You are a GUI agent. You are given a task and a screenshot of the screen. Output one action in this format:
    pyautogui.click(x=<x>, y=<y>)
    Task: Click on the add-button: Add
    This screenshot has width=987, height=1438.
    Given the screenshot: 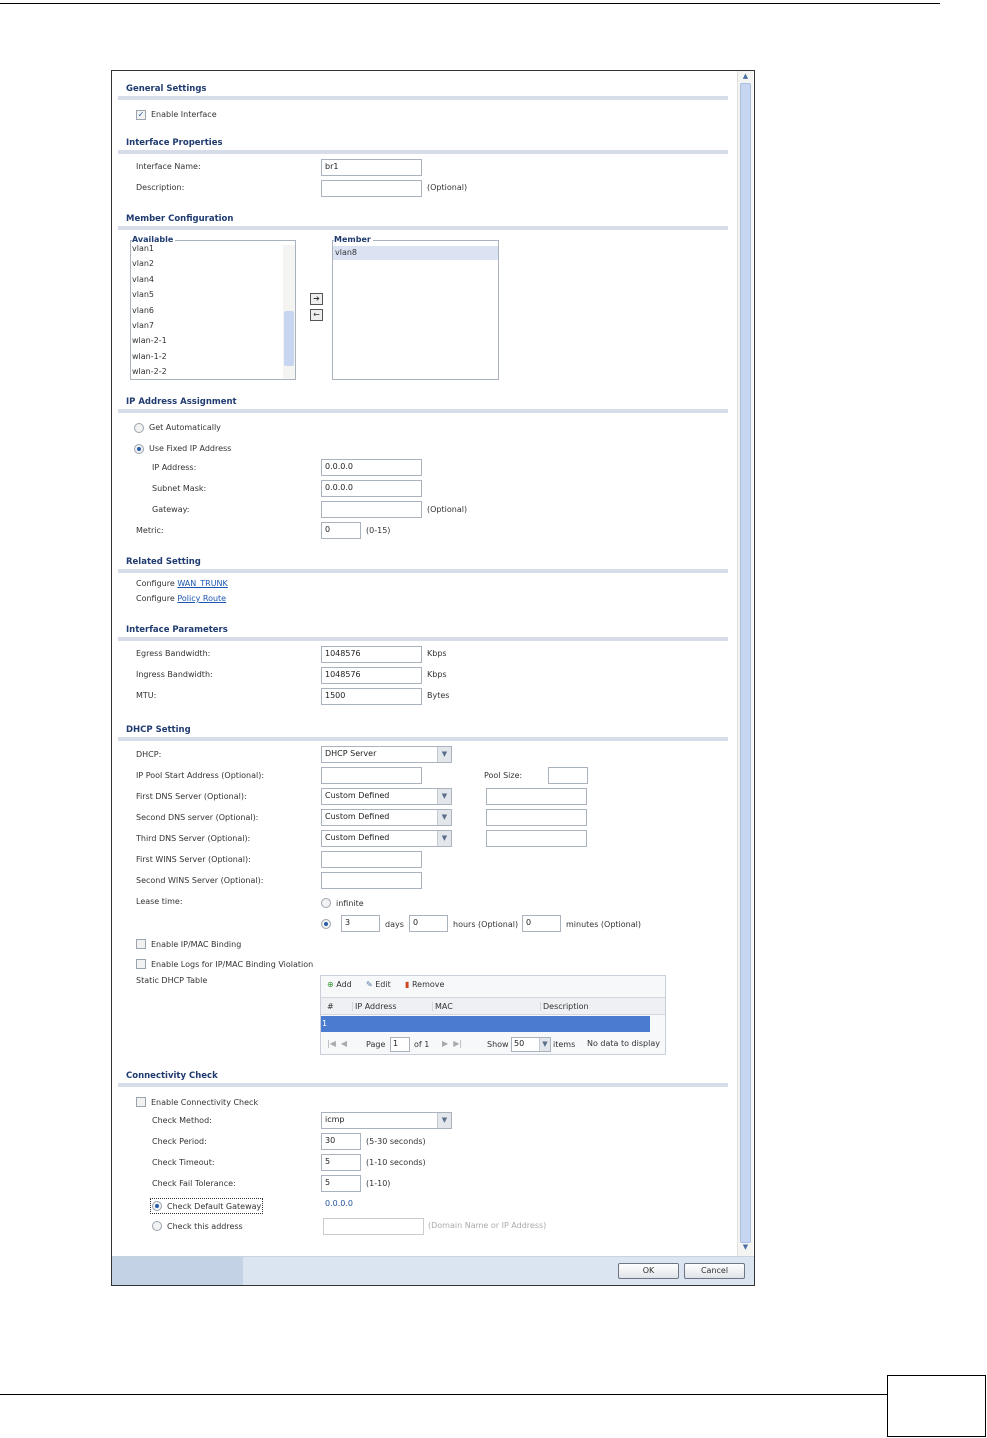 What is the action you would take?
    pyautogui.click(x=344, y=984)
    